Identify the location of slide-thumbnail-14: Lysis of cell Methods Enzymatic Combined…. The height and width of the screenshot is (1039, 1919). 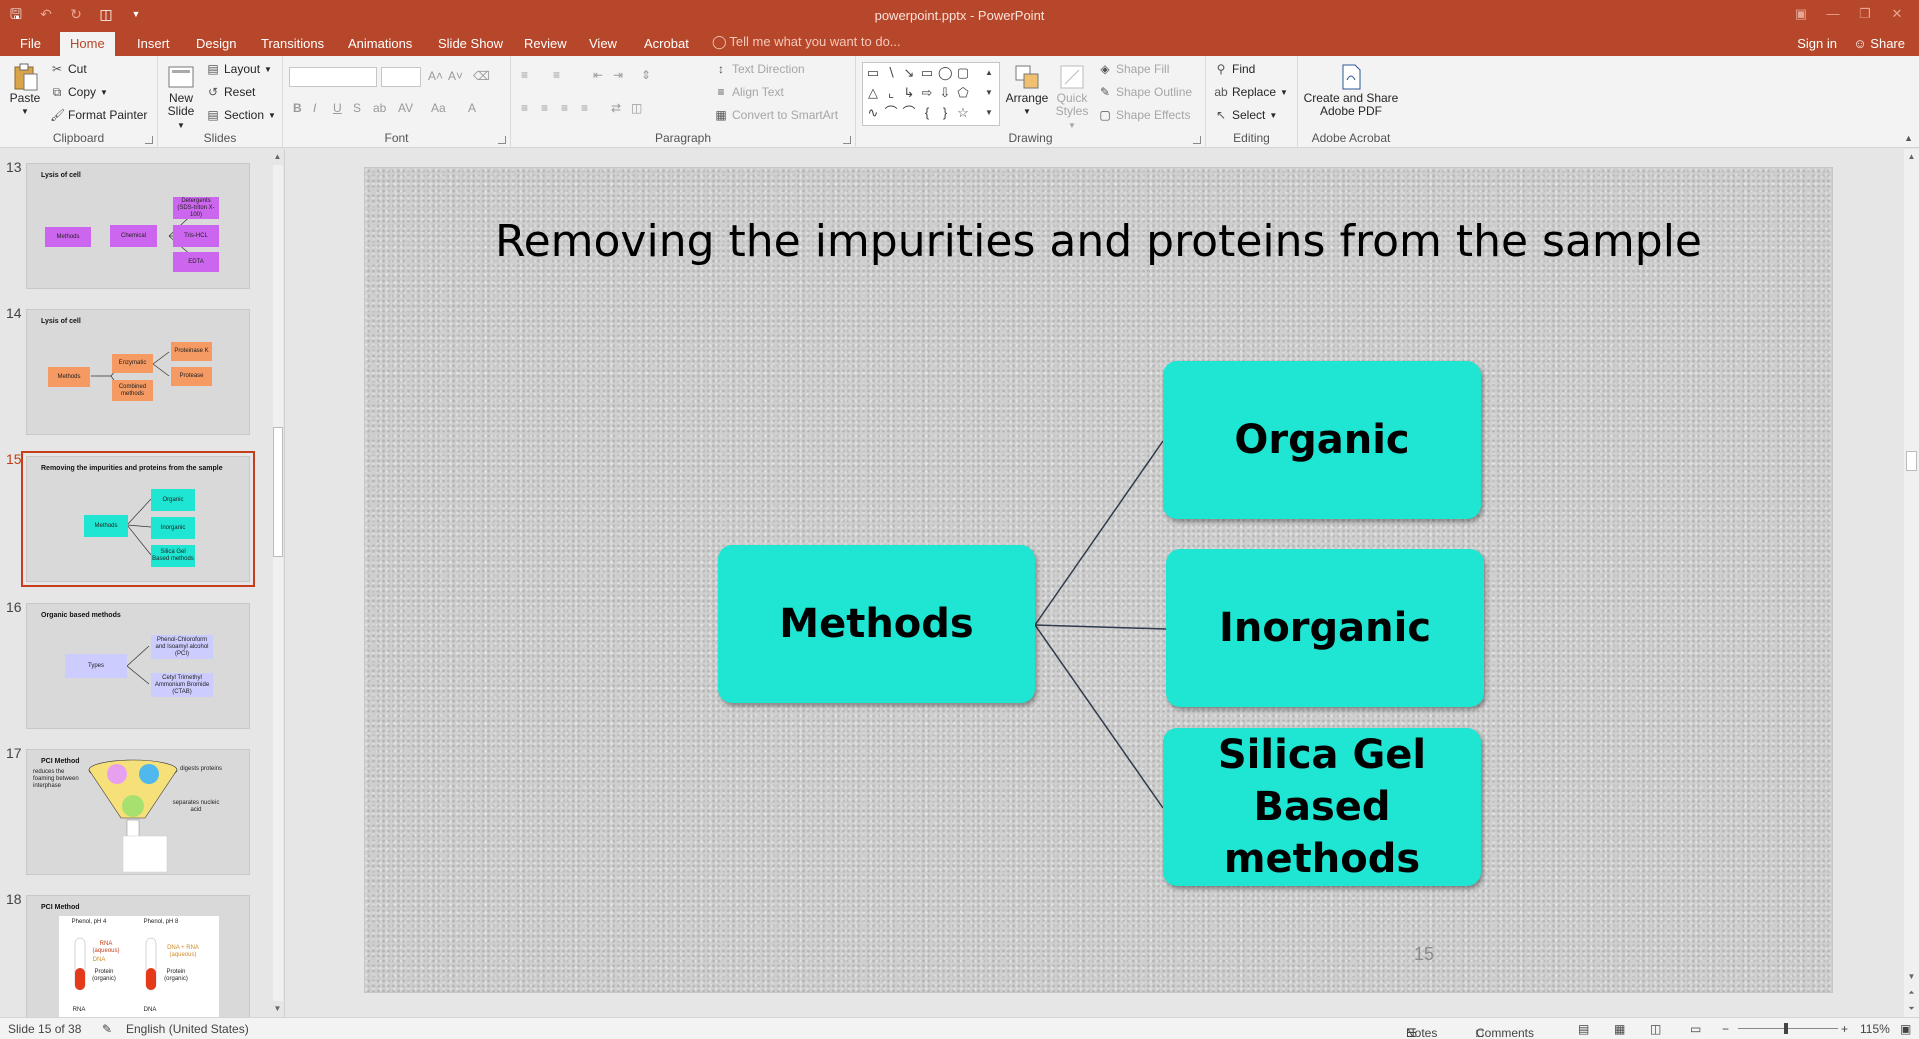
(138, 372).